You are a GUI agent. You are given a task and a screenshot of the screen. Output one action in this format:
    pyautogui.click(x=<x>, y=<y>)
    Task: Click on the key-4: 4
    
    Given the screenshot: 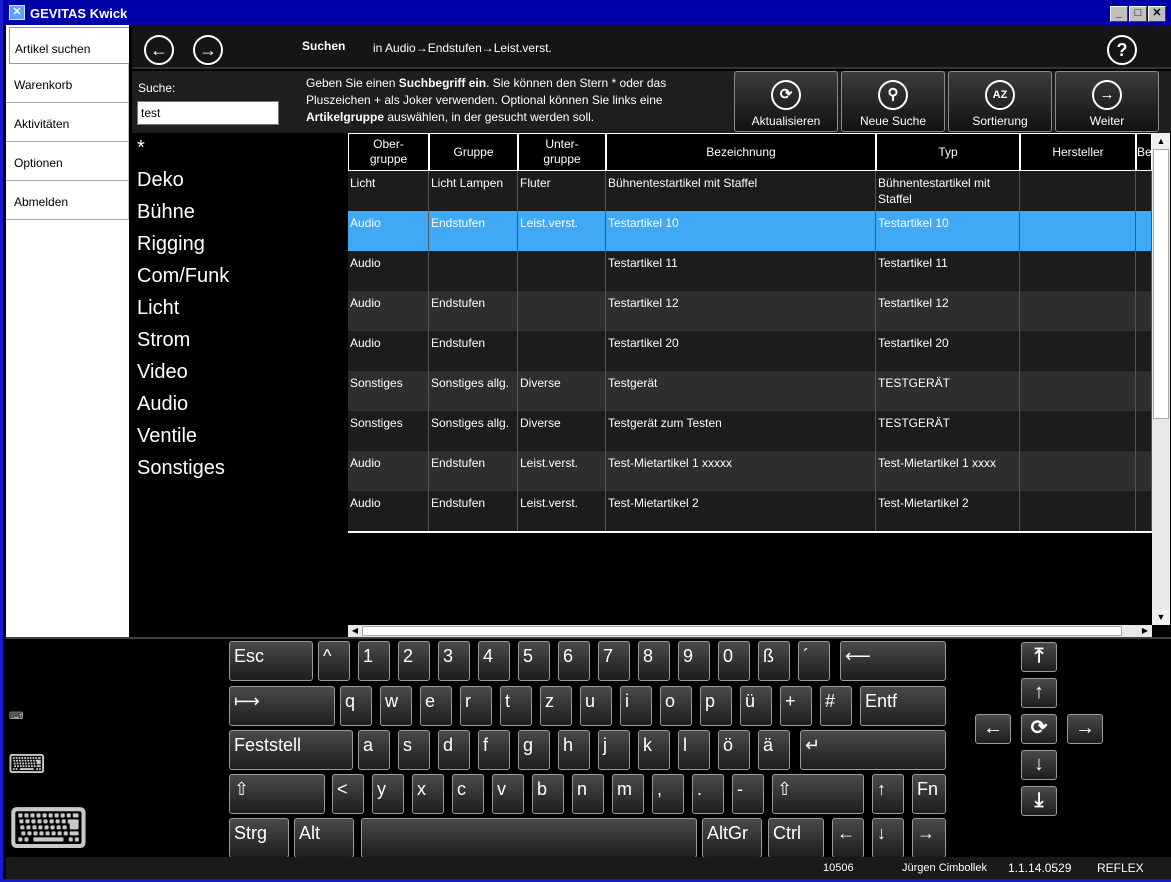 What is the action you would take?
    pyautogui.click(x=494, y=661)
    